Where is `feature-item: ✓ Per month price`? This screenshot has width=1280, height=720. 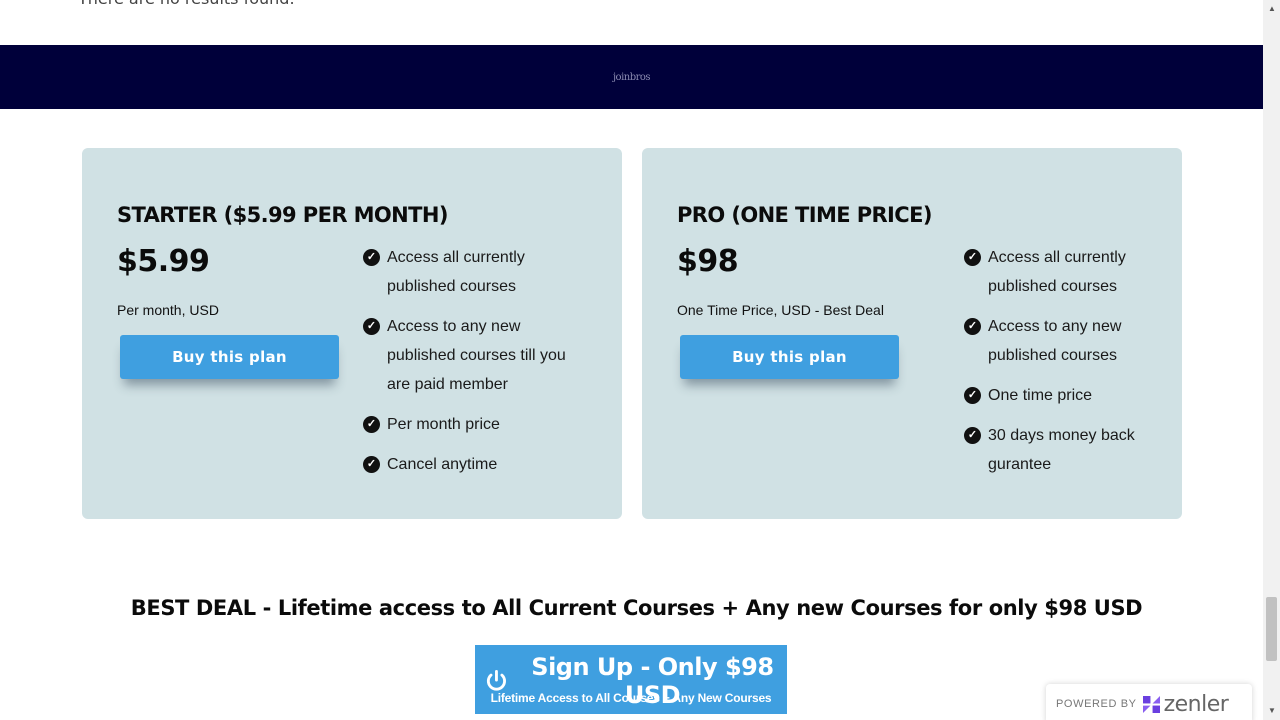
feature-item: ✓ Per month price is located at coordinates (478, 424).